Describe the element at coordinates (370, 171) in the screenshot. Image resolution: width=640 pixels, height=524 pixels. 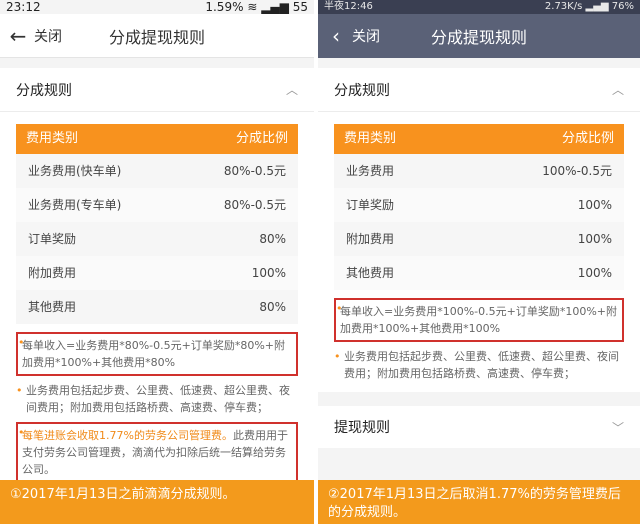
I see `fee-type-cell: 业务费用` at that location.